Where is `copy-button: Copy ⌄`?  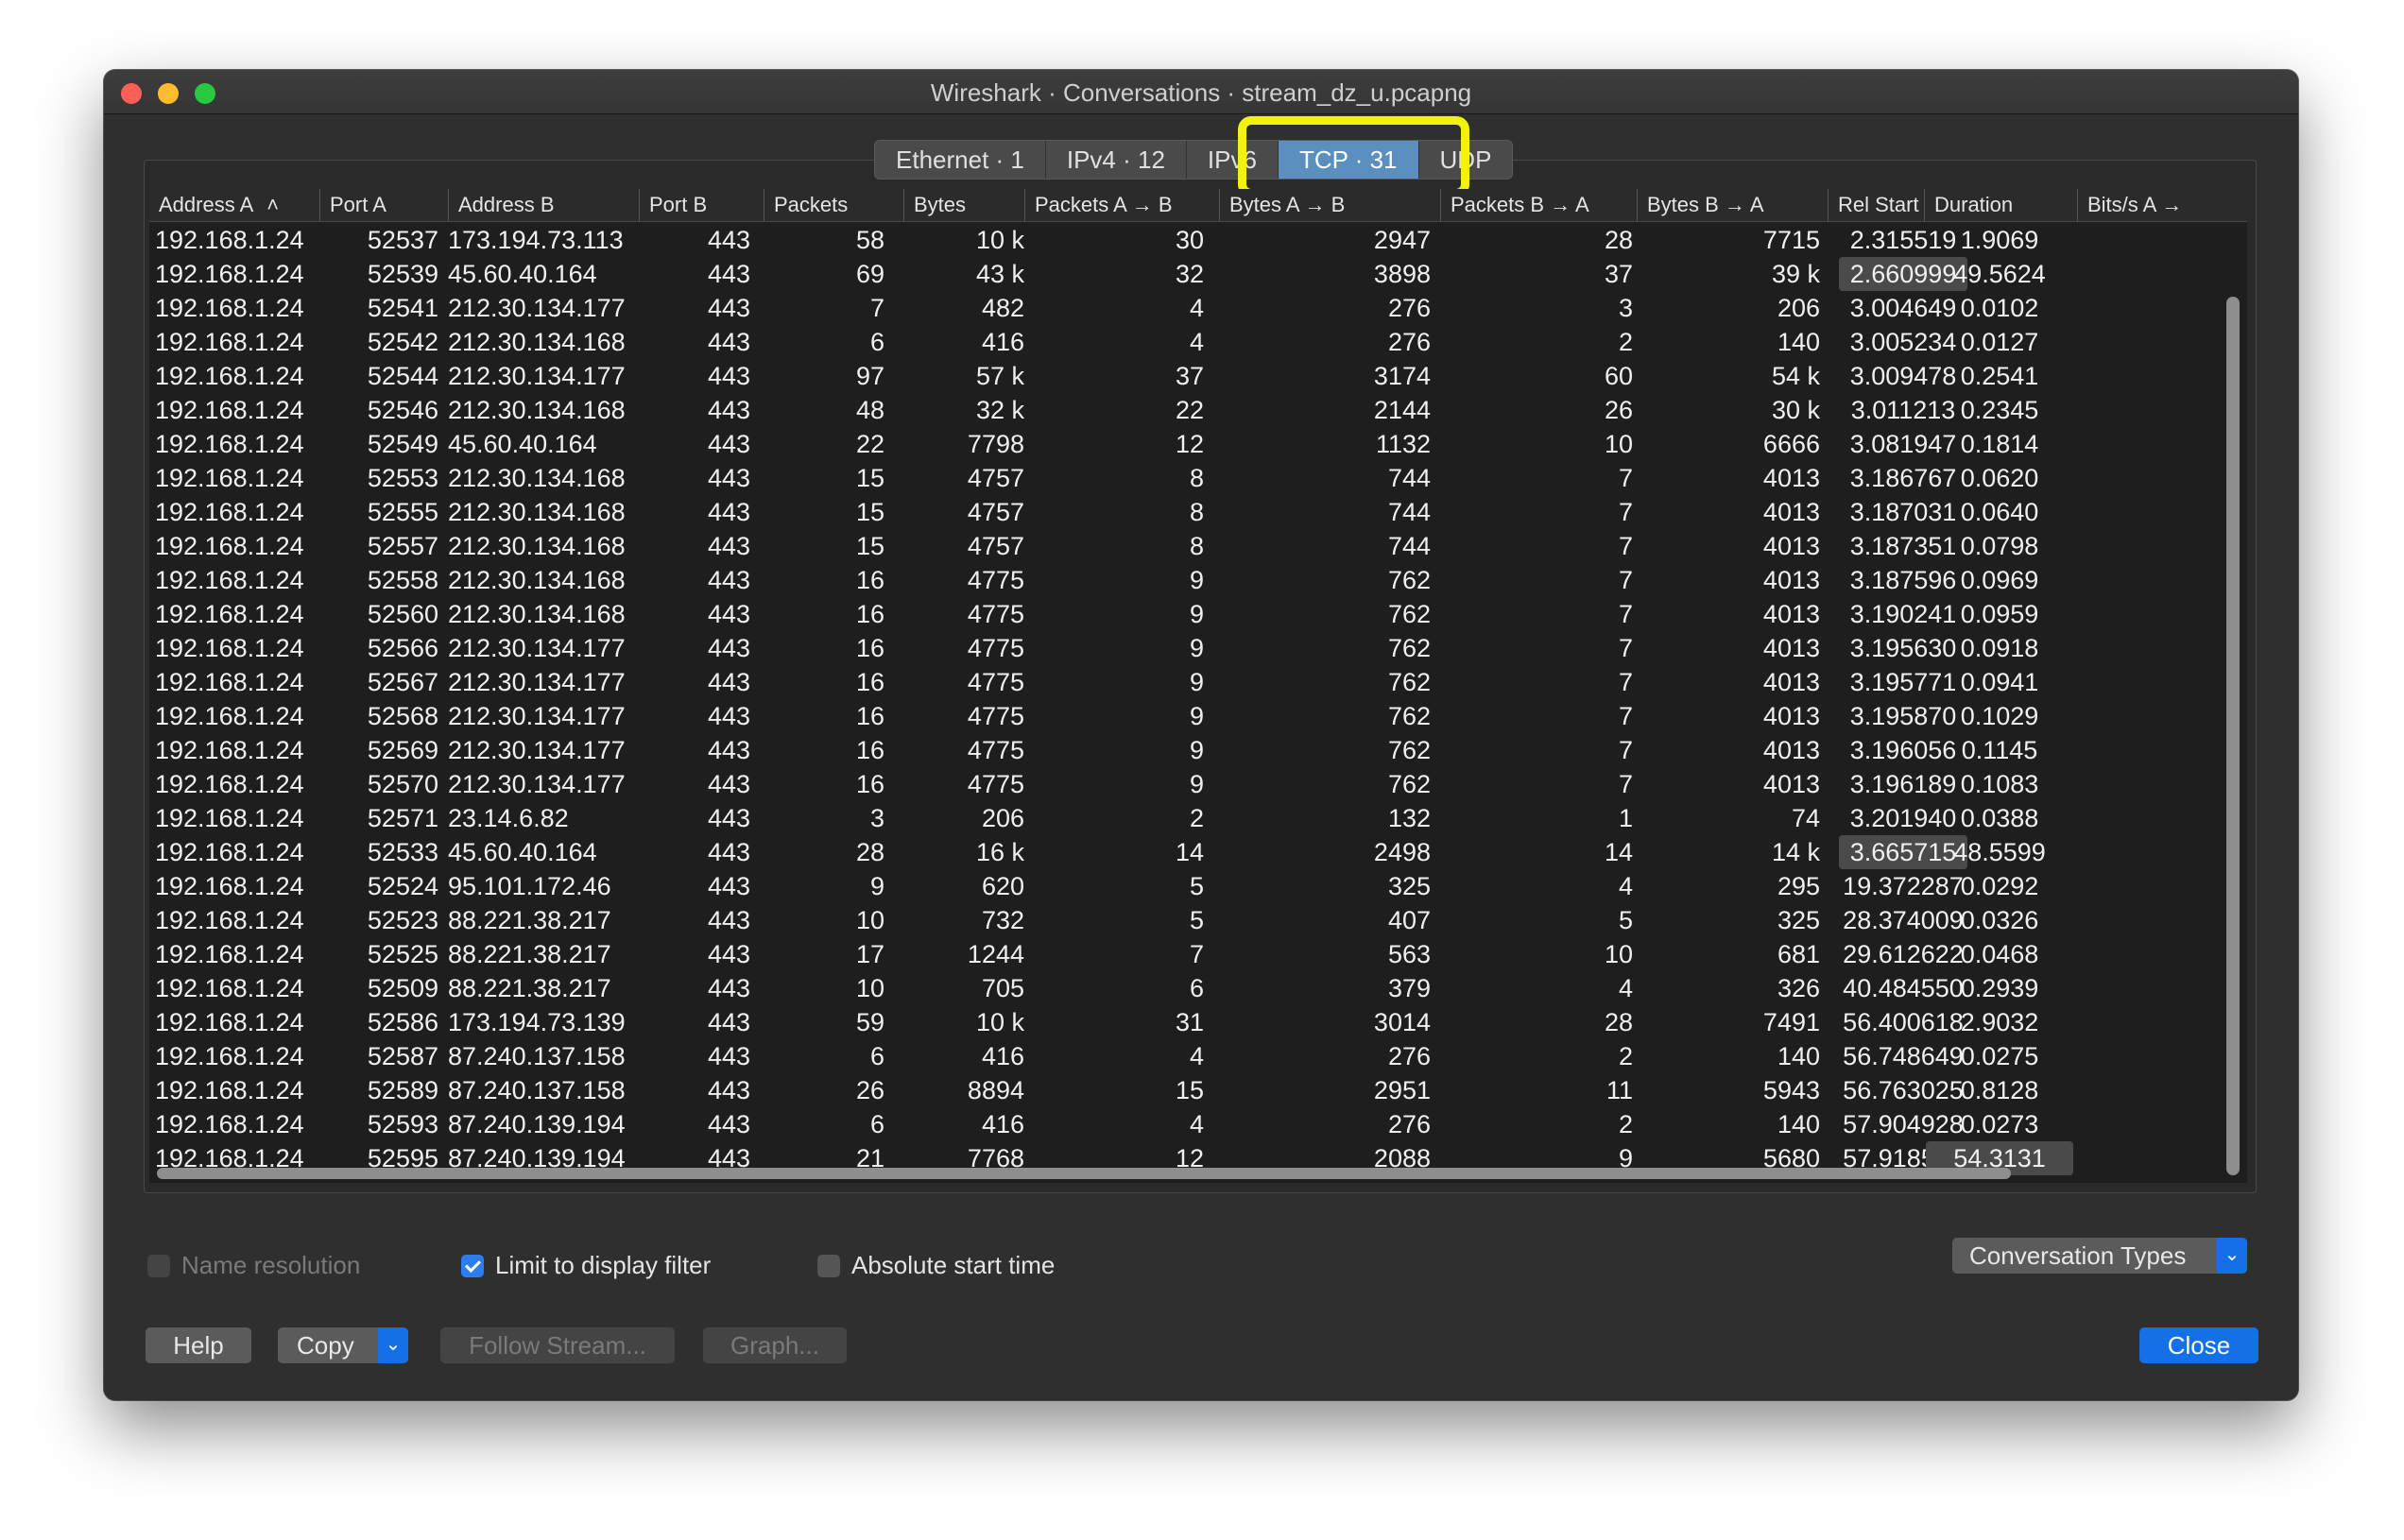 copy-button: Copy ⌄ is located at coordinates (343, 1345).